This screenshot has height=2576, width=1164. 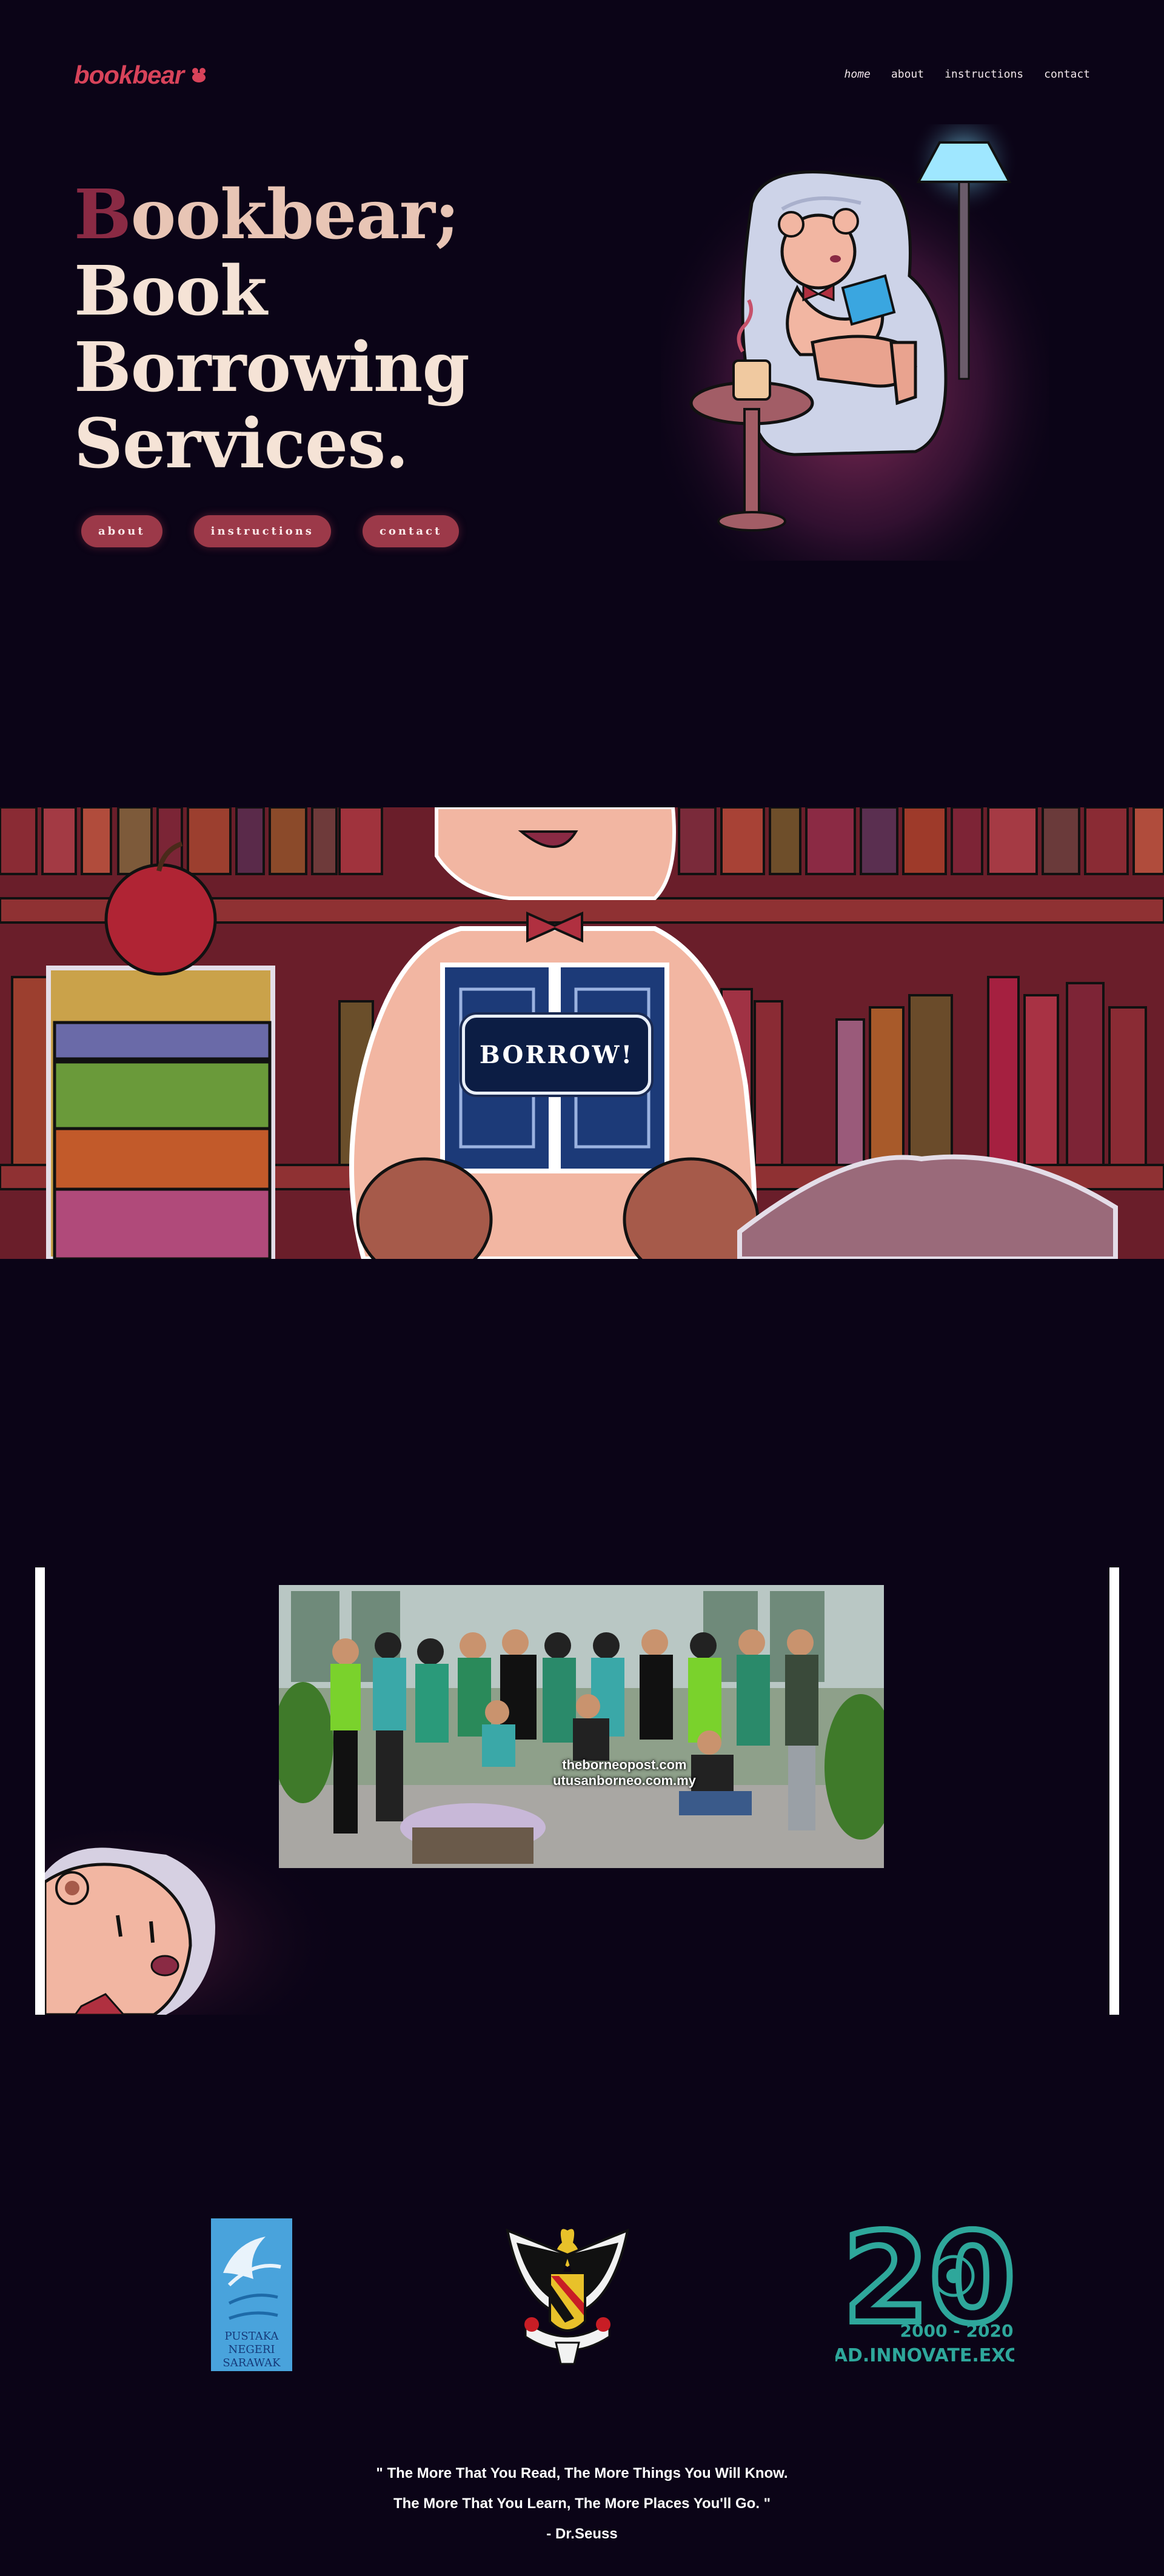 What do you see at coordinates (251, 2336) in the screenshot?
I see `pustaka-line-1: PUSTAKA` at bounding box center [251, 2336].